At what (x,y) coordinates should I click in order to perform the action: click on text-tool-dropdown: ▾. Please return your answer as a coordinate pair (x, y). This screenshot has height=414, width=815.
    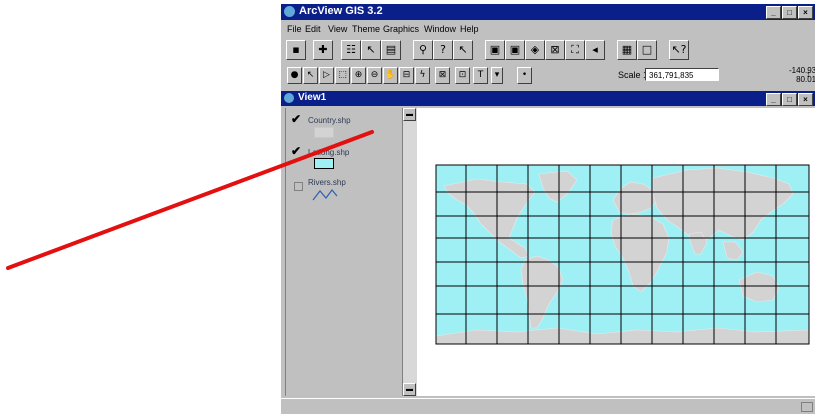
    Looking at the image, I should click on (497, 75).